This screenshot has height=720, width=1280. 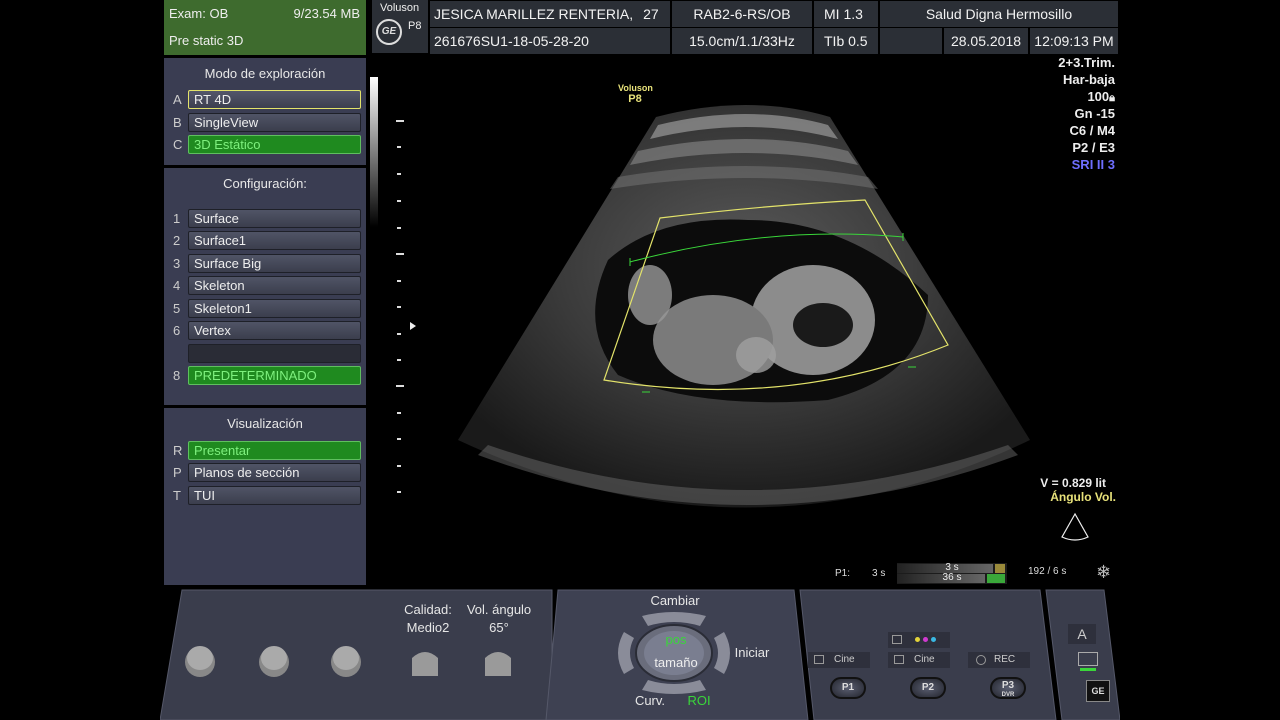 What do you see at coordinates (177, 472) in the screenshot?
I see `key-label: P` at bounding box center [177, 472].